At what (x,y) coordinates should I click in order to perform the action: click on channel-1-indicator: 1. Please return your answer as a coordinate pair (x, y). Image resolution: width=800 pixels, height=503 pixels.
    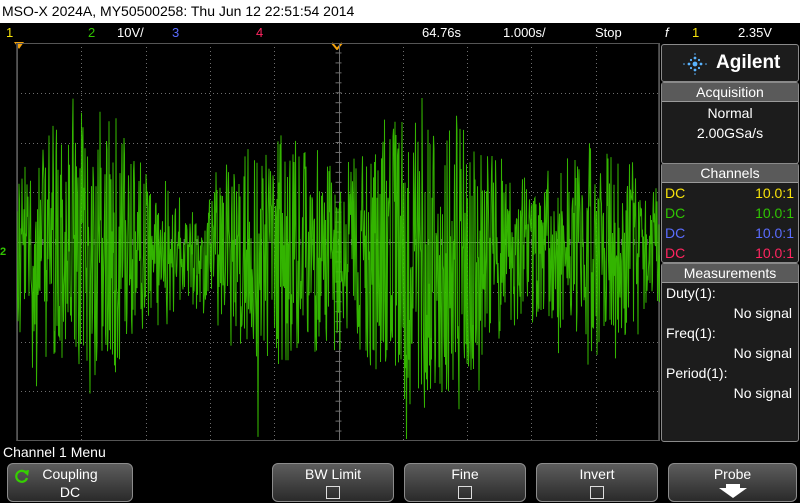
    Looking at the image, I should click on (9, 32).